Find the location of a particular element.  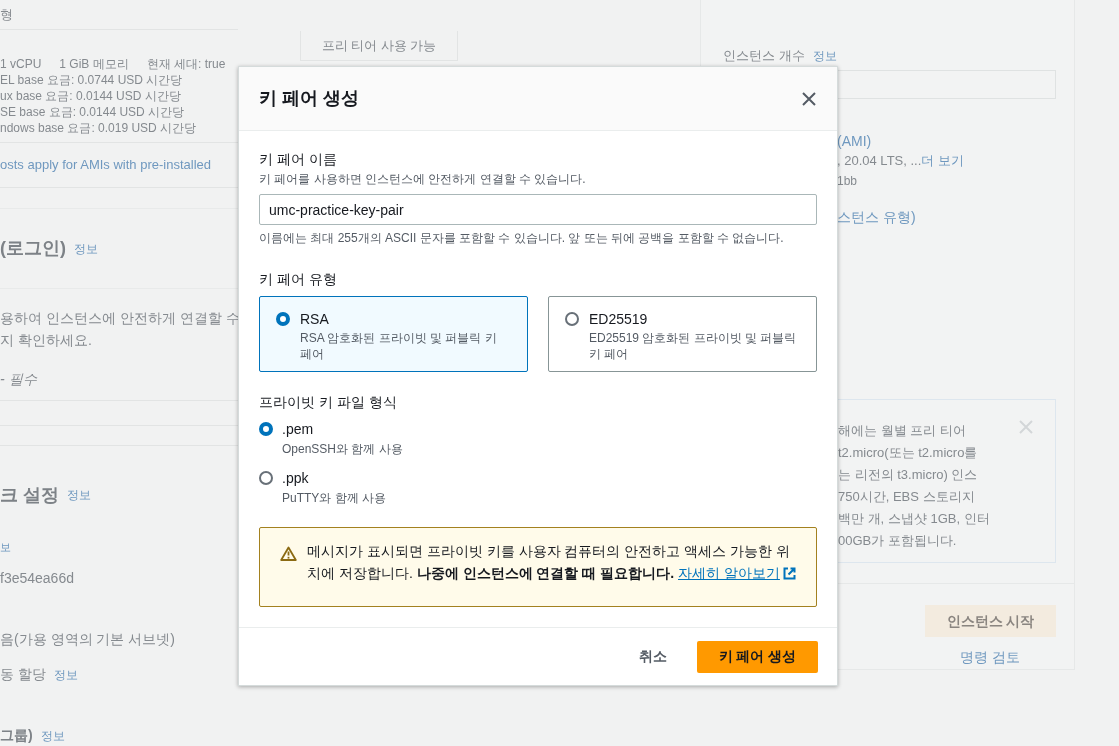

description-text: 용하여 인스턴스에 안전하게 연결할 수 is located at coordinates (119, 319).